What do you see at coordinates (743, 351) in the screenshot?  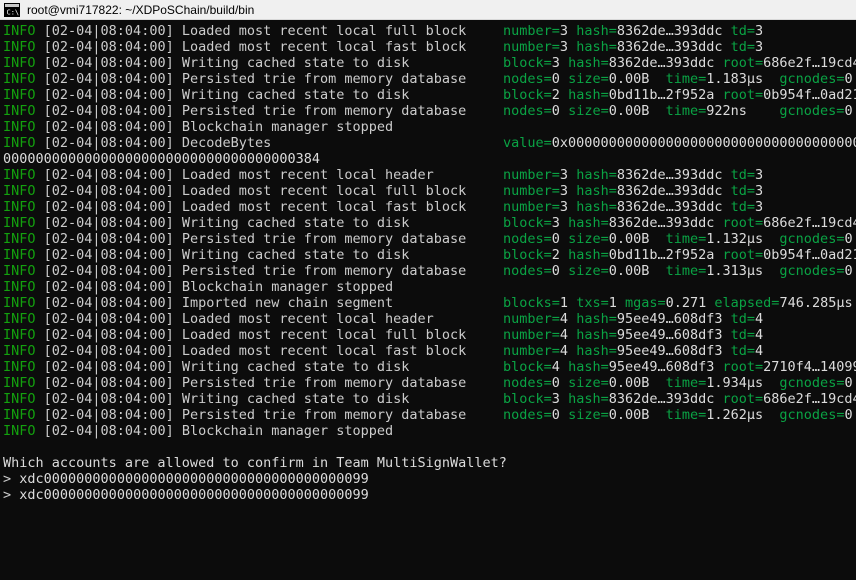 I see `log-field-key: td=` at bounding box center [743, 351].